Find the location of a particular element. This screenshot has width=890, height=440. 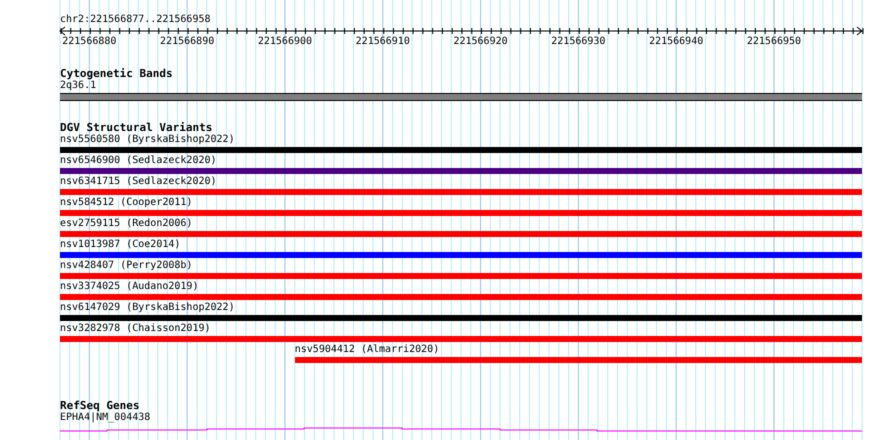

feature-label: nsv6546900 (Sedlazeck2020) is located at coordinates (138, 161).